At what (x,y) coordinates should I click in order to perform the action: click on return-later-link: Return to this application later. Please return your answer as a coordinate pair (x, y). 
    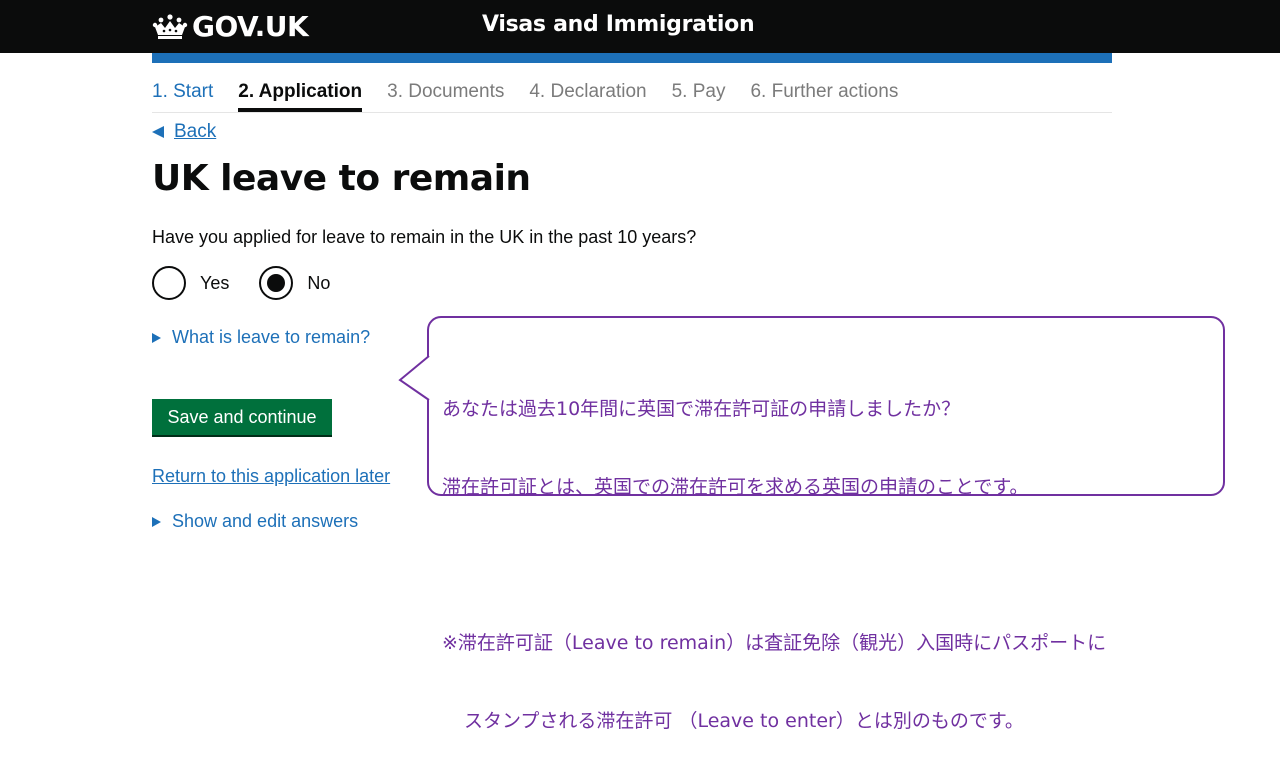
    Looking at the image, I should click on (271, 476).